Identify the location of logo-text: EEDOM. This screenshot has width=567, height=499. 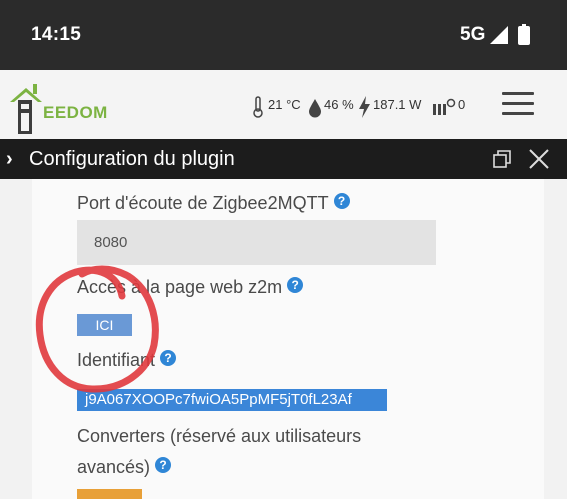
(75, 112).